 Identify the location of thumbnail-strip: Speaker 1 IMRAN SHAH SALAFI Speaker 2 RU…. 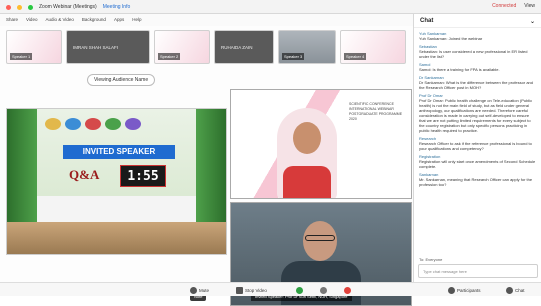
(206, 47).